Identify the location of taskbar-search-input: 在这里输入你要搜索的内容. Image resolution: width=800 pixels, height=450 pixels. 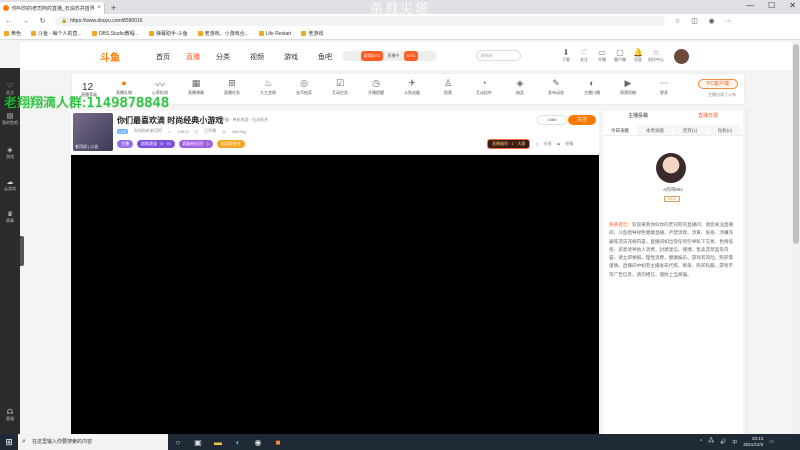
(93, 442).